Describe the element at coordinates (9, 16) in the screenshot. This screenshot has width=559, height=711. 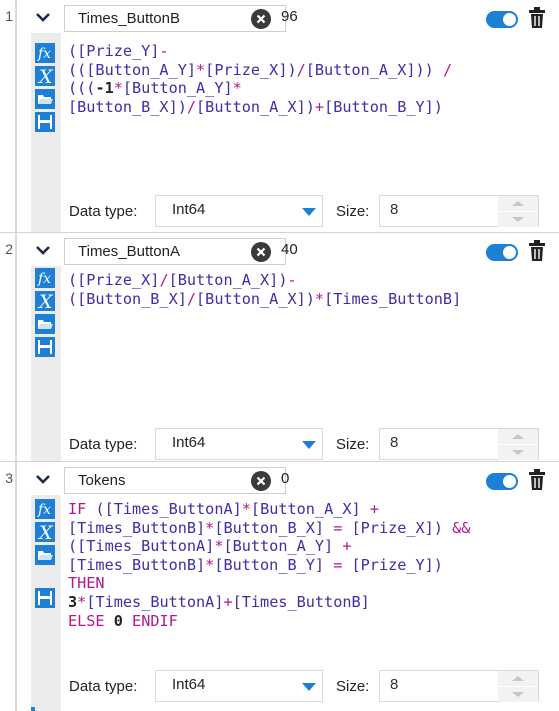
I see `row-index: 1` at that location.